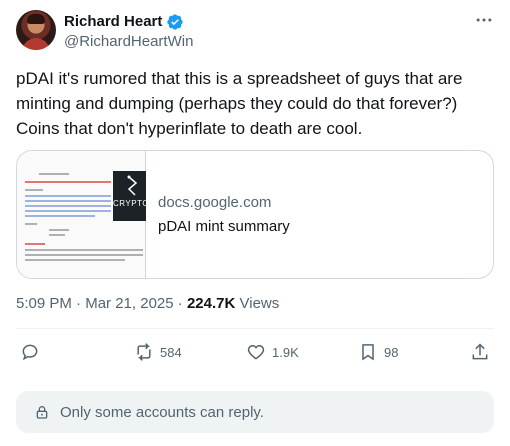 The height and width of the screenshot is (446, 510). I want to click on bookmark-icon, so click(368, 352).